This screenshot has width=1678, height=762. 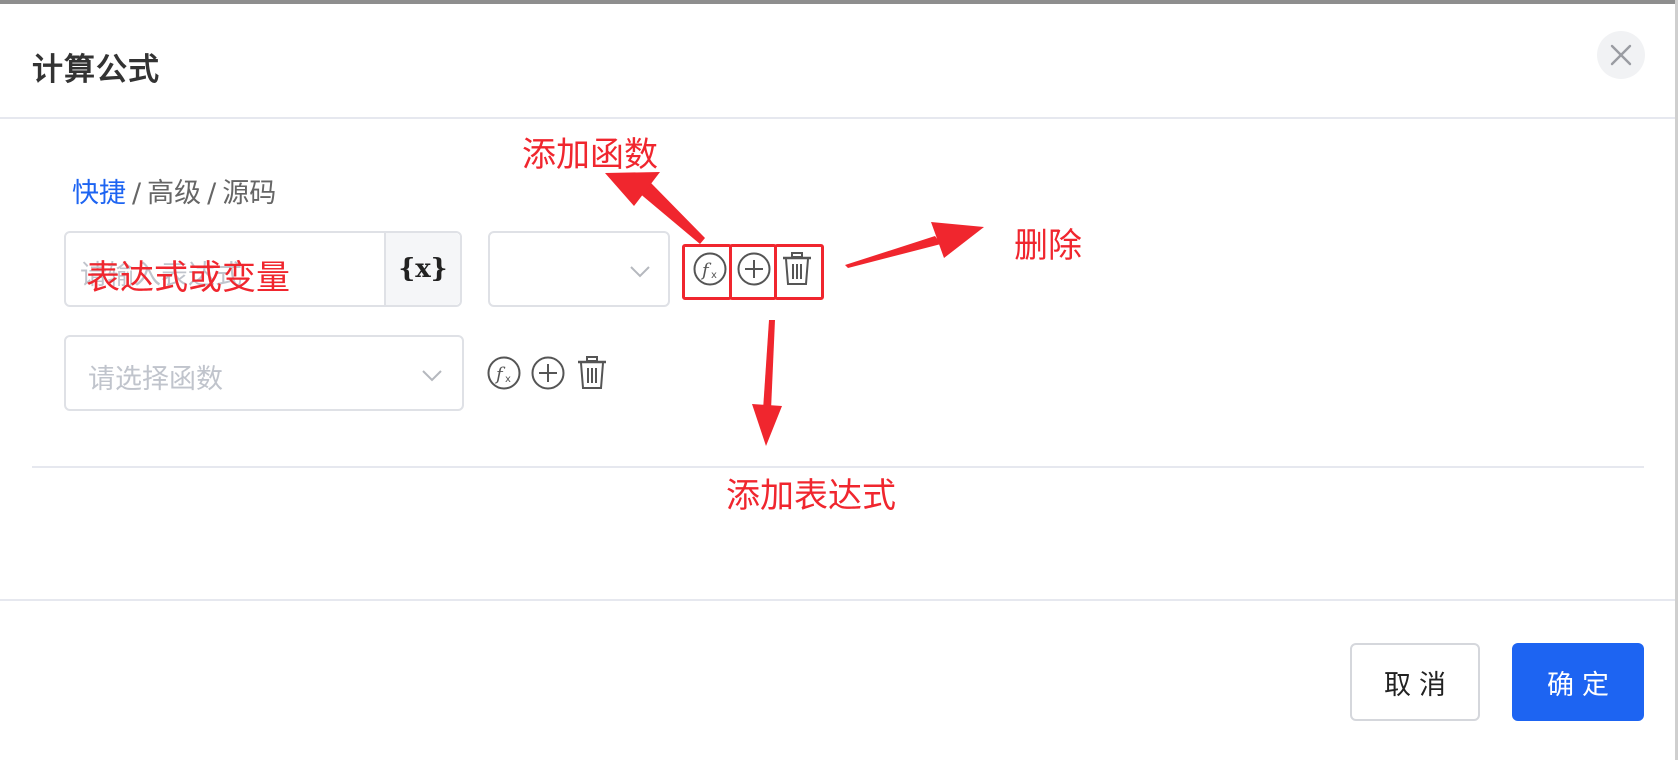 What do you see at coordinates (753, 272) in the screenshot?
I see `highlight-add-icon` at bounding box center [753, 272].